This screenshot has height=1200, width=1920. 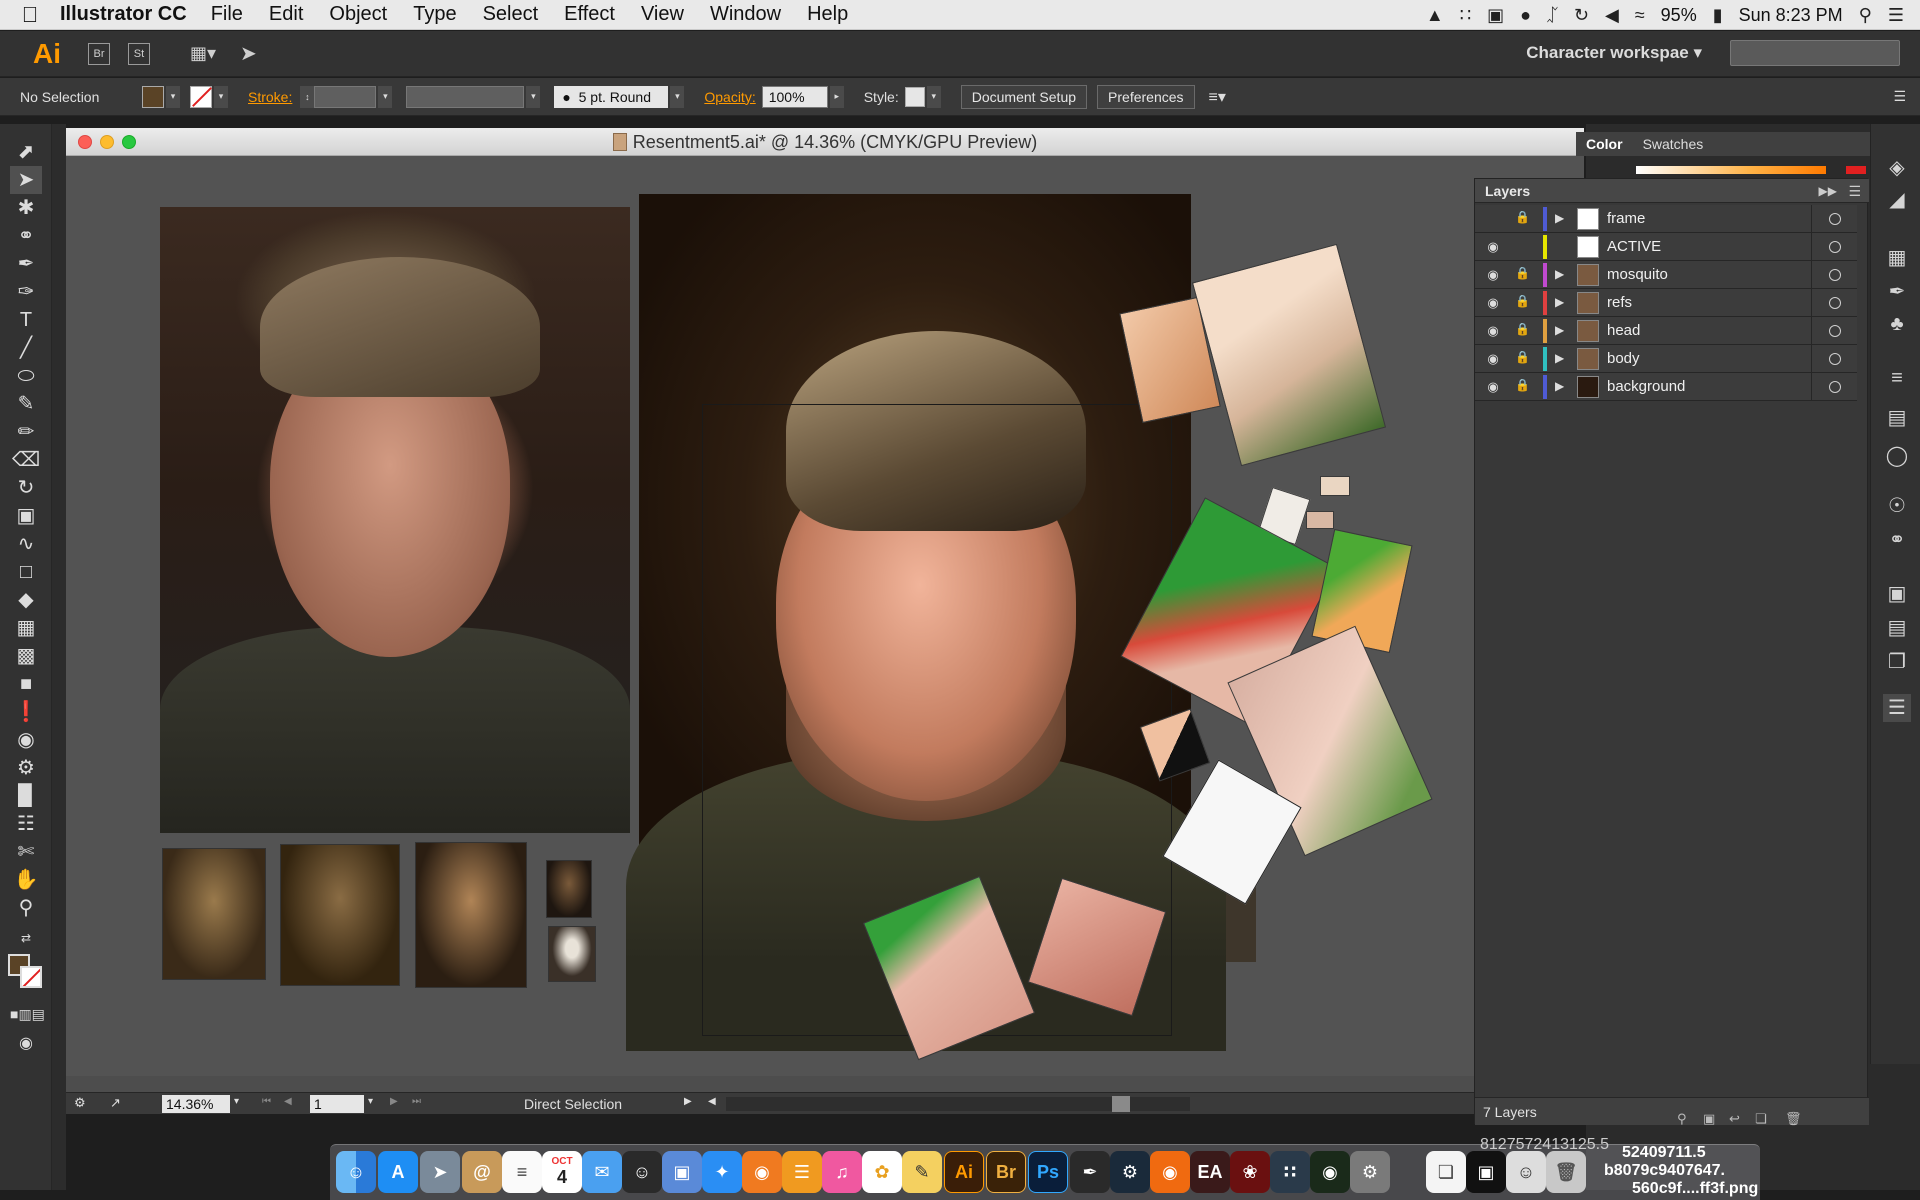 I want to click on menu-window: Window, so click(x=745, y=14).